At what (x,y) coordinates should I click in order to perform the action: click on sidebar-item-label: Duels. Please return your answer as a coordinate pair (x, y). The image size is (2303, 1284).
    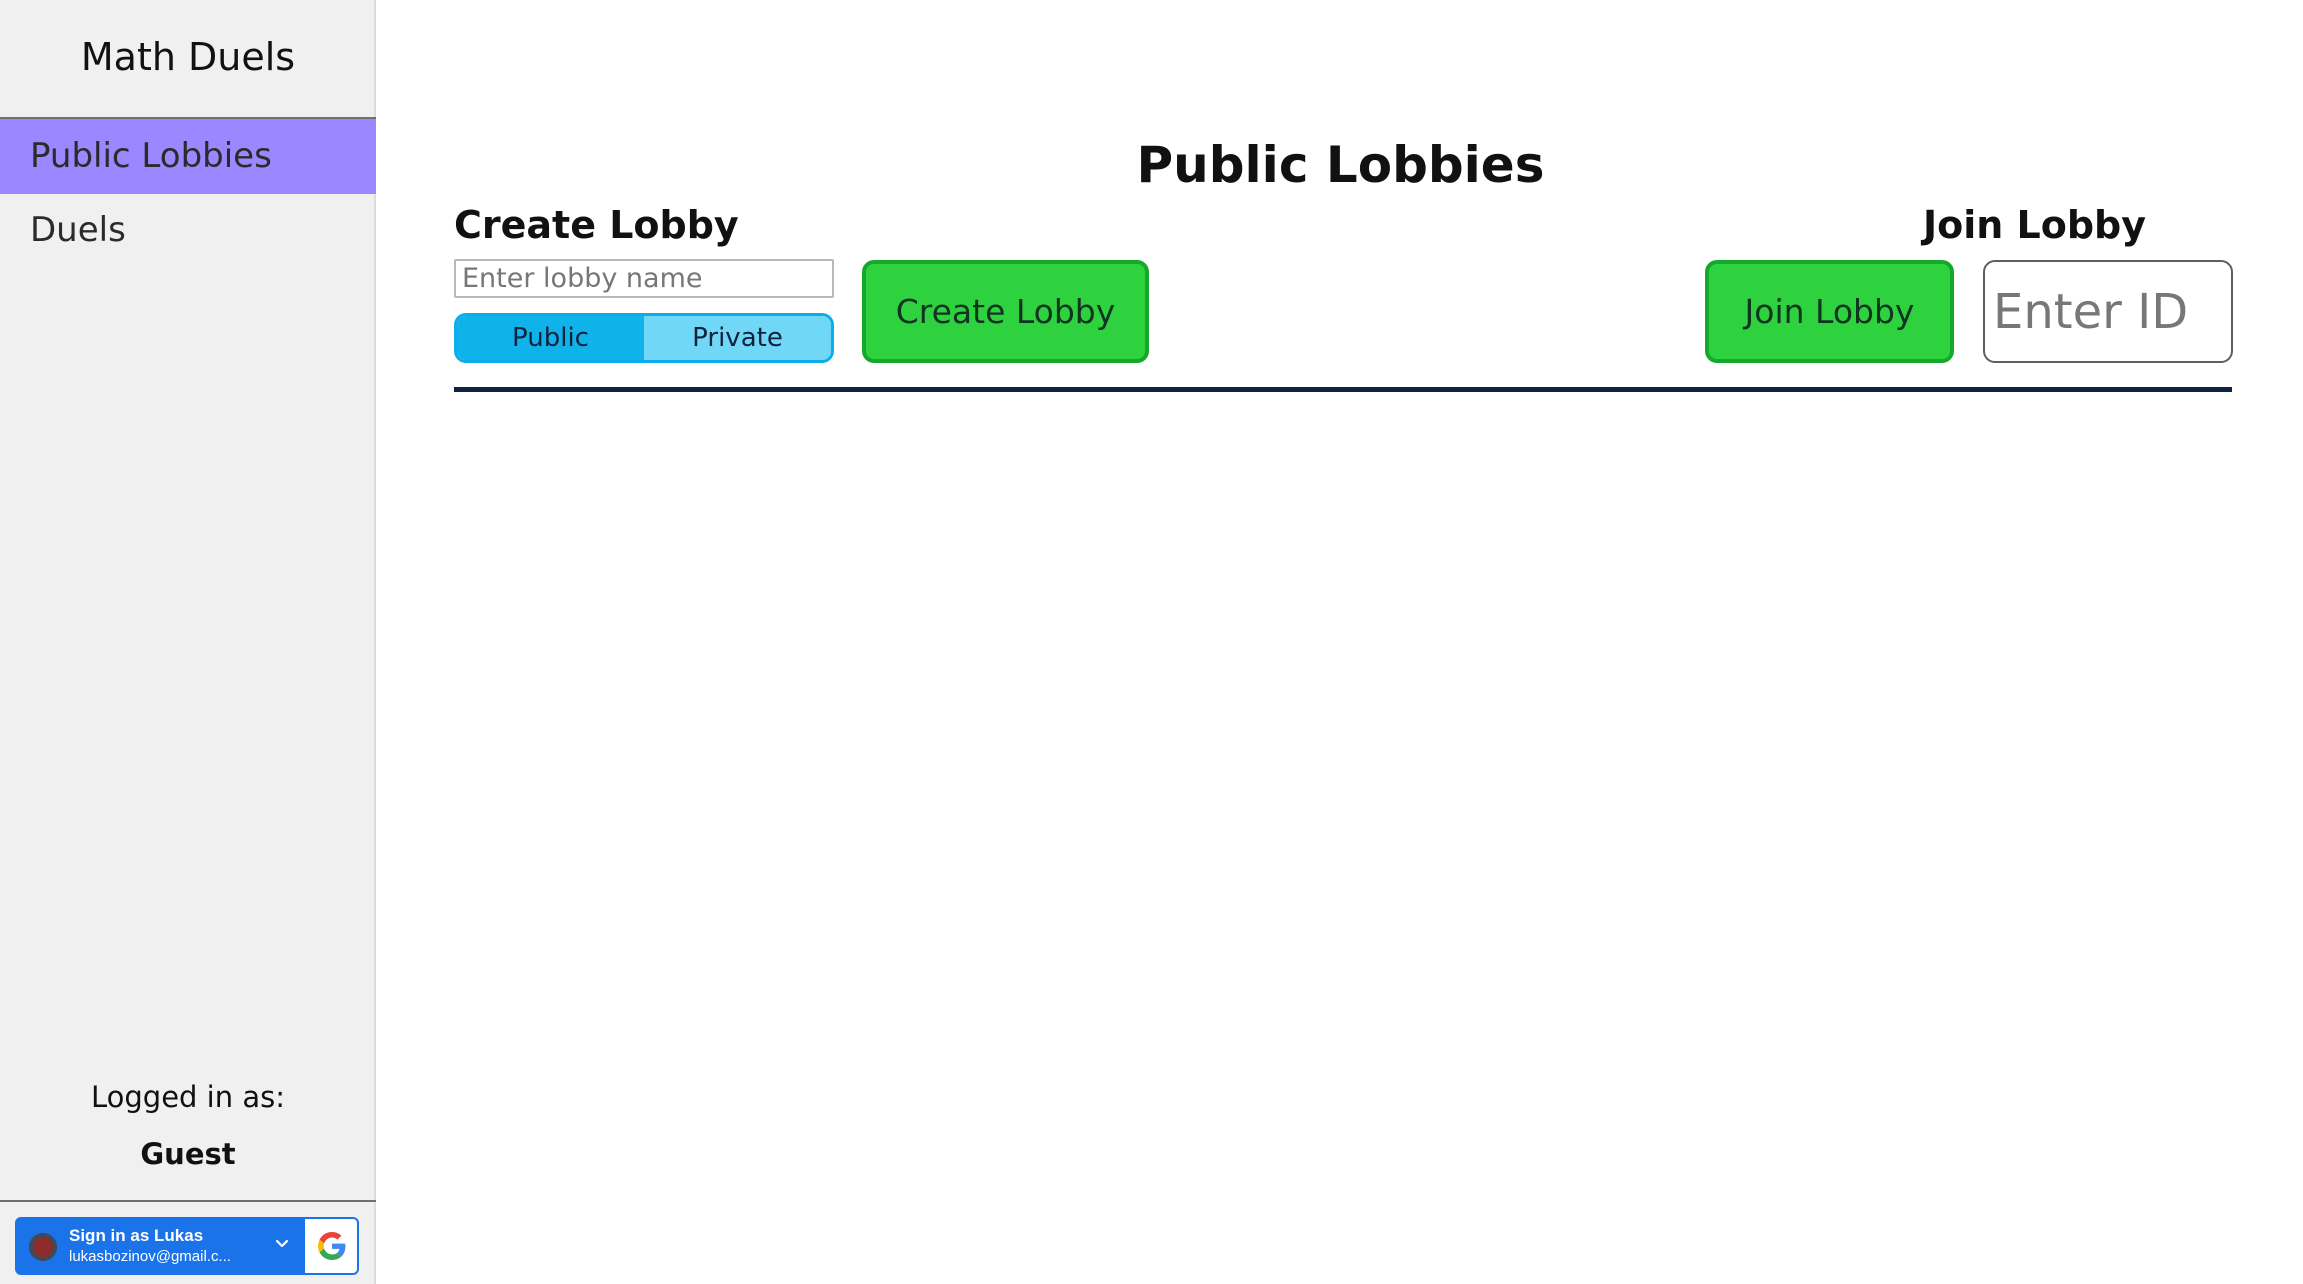
    Looking at the image, I should click on (78, 230).